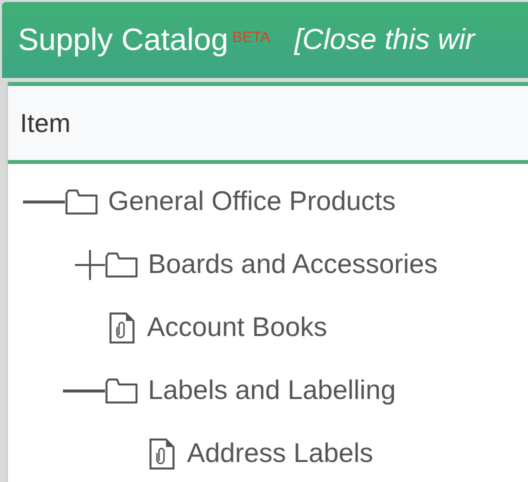 This screenshot has width=528, height=482. I want to click on tree-item-label: General Office Products, so click(252, 201).